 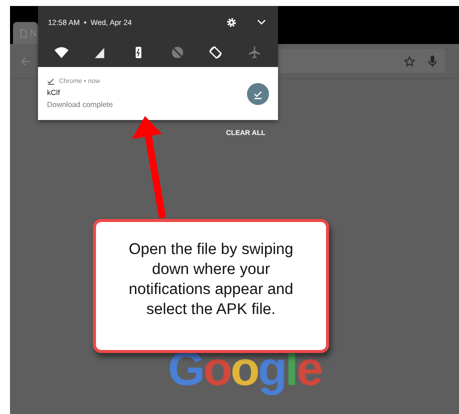 I want to click on microphone-icon, so click(x=432, y=61).